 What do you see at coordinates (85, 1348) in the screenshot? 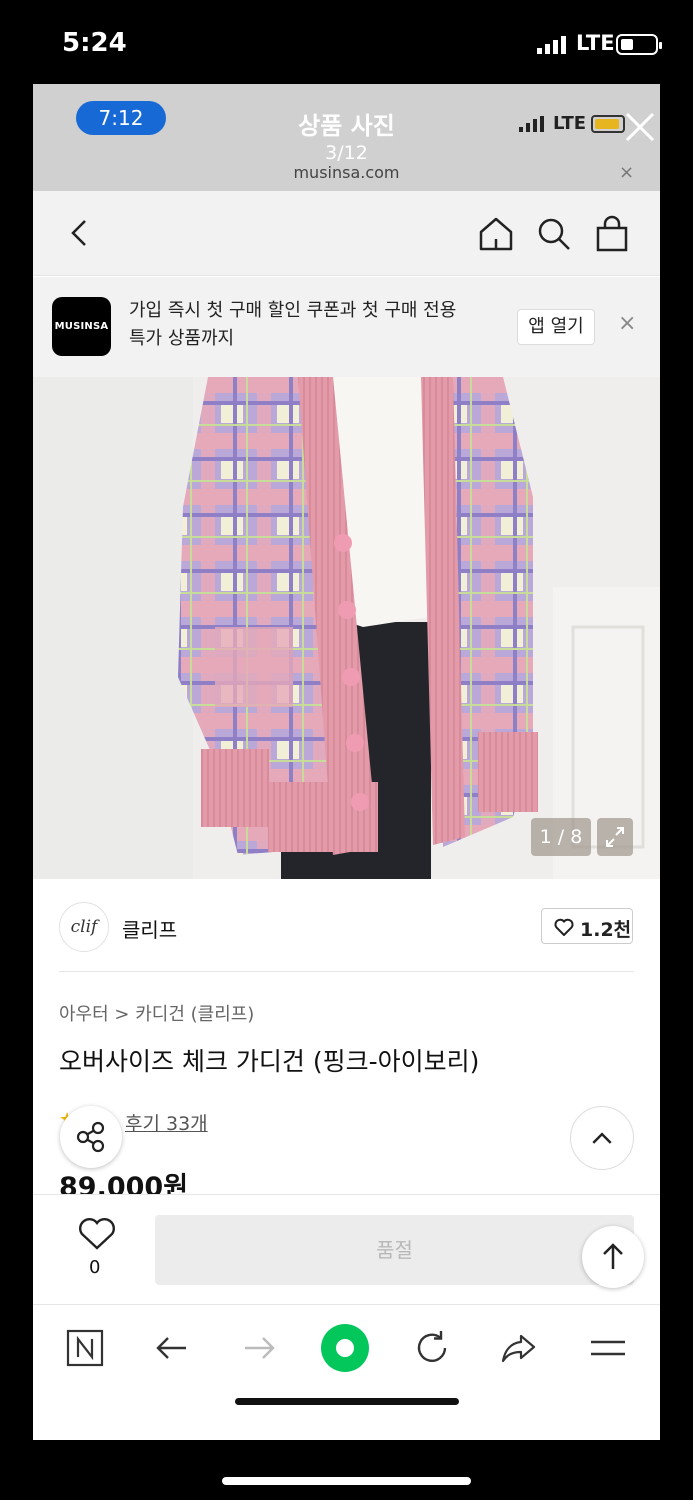
I see `naver-icon` at bounding box center [85, 1348].